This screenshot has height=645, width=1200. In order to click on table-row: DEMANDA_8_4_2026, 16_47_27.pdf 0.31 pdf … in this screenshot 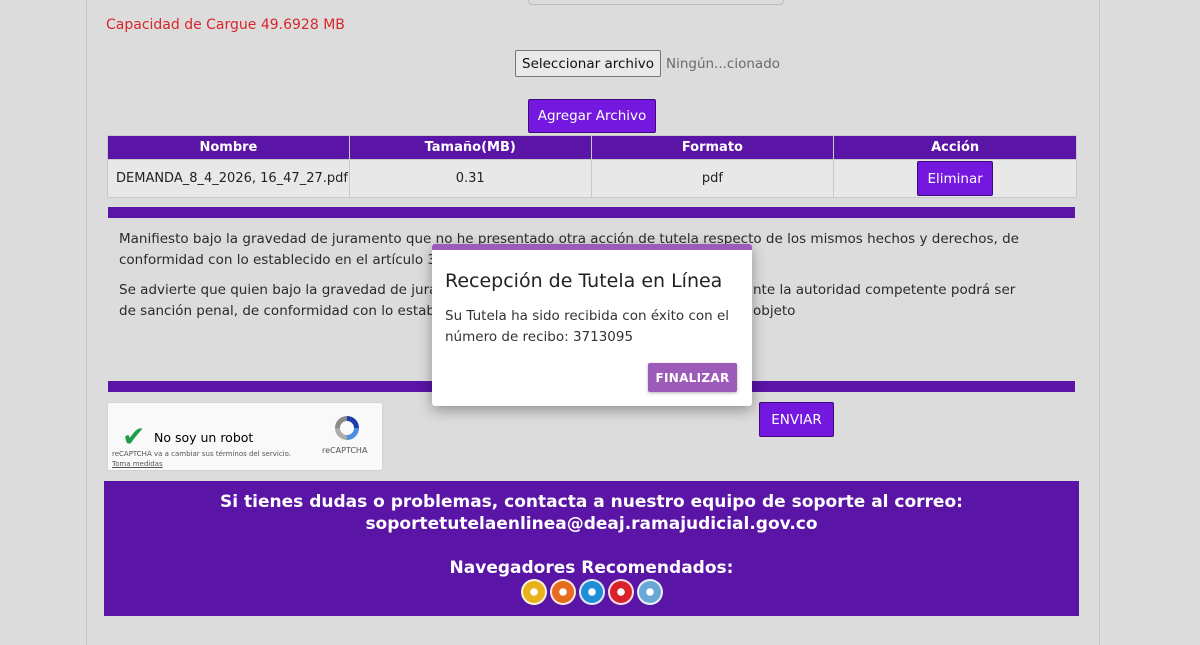, I will do `click(592, 178)`.